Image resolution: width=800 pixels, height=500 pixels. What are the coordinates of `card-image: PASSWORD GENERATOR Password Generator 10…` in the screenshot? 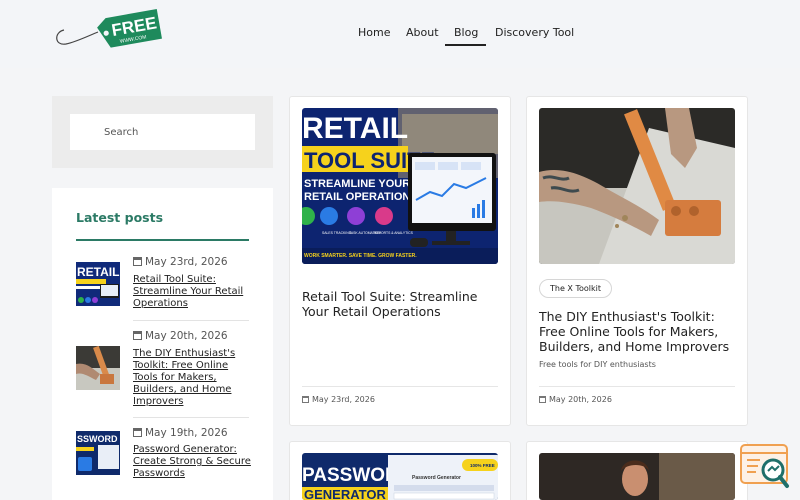 It's located at (400, 476).